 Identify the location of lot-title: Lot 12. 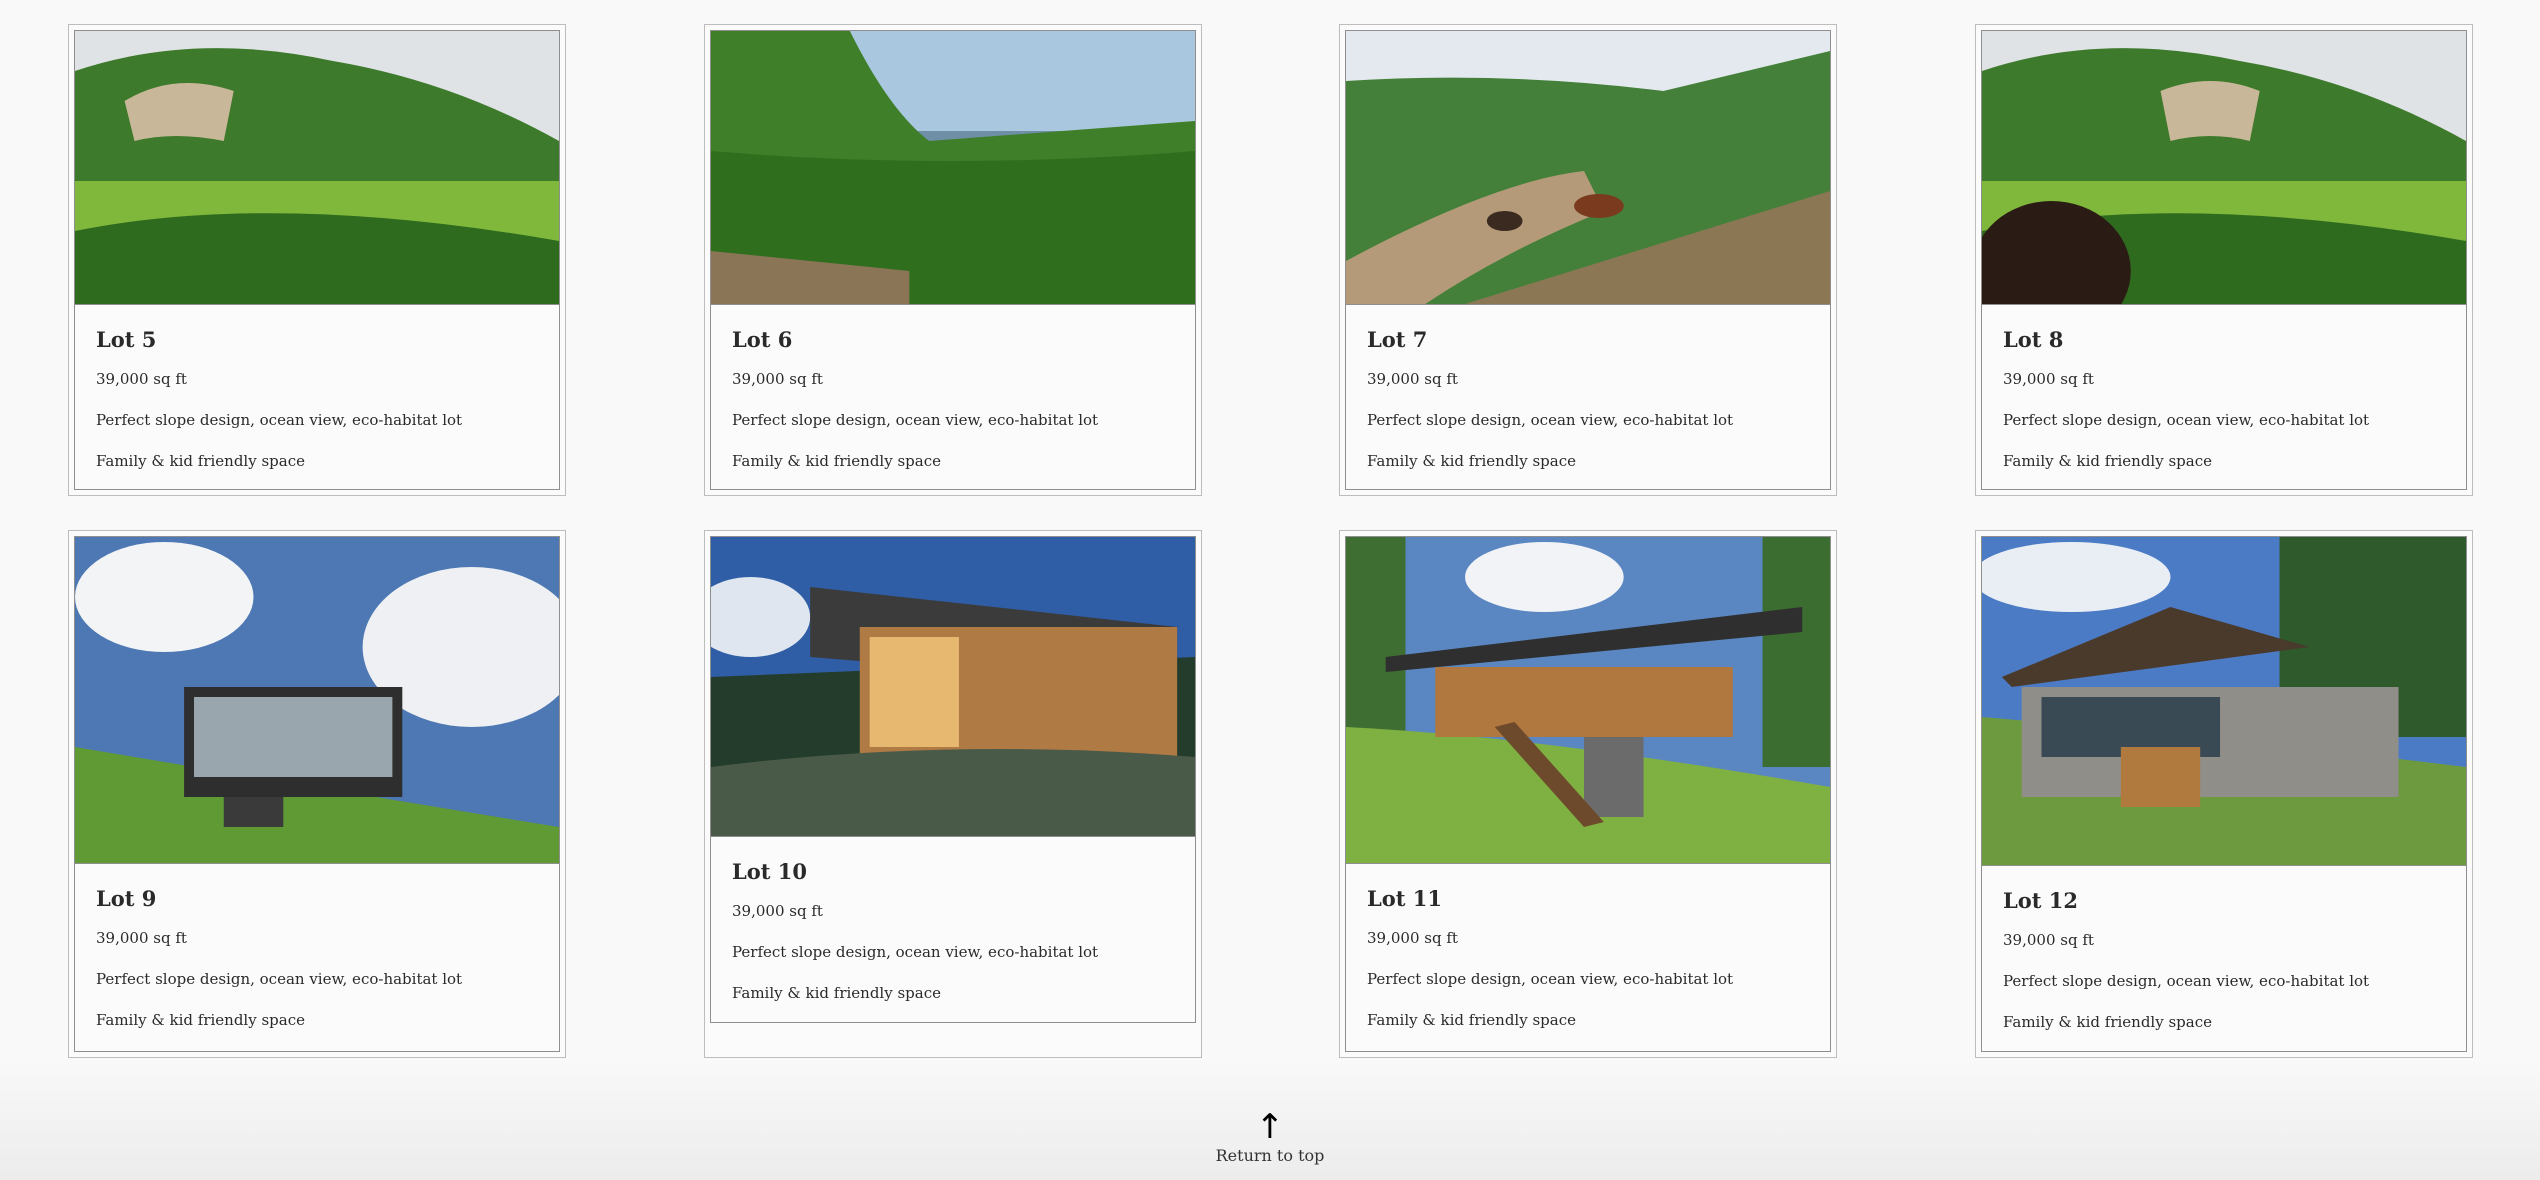
(2224, 901).